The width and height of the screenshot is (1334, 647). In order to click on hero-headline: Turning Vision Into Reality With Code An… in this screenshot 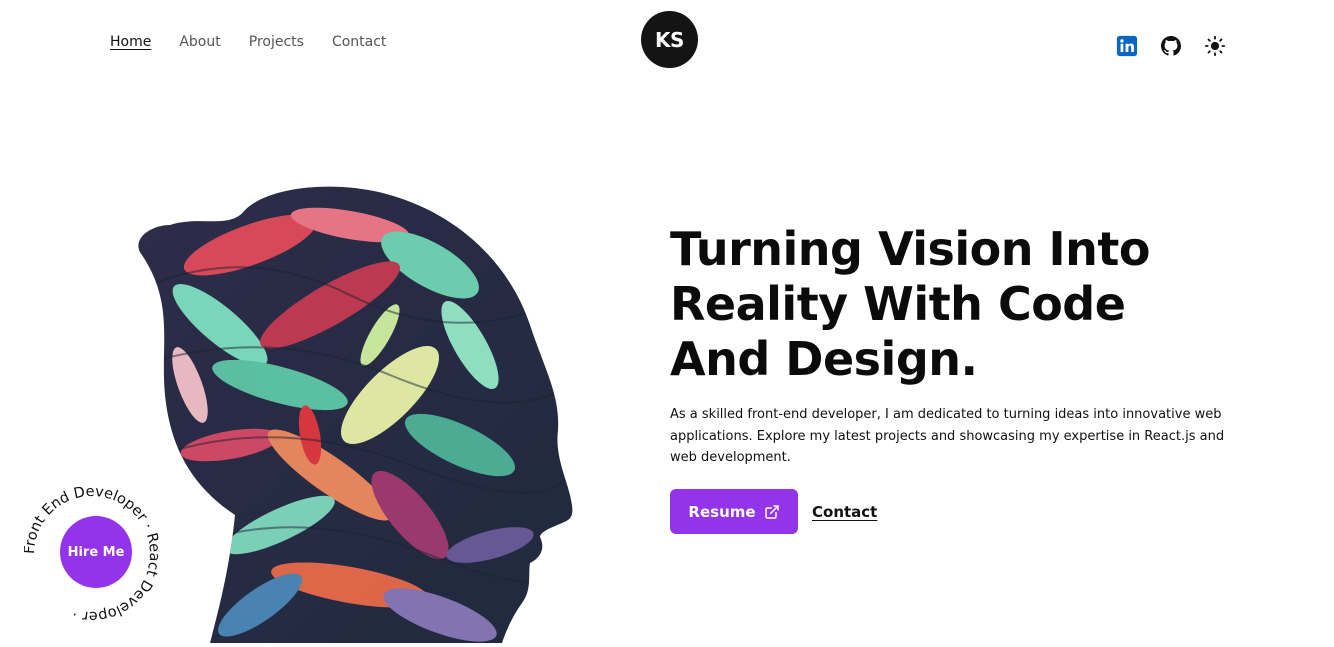, I will do `click(910, 304)`.